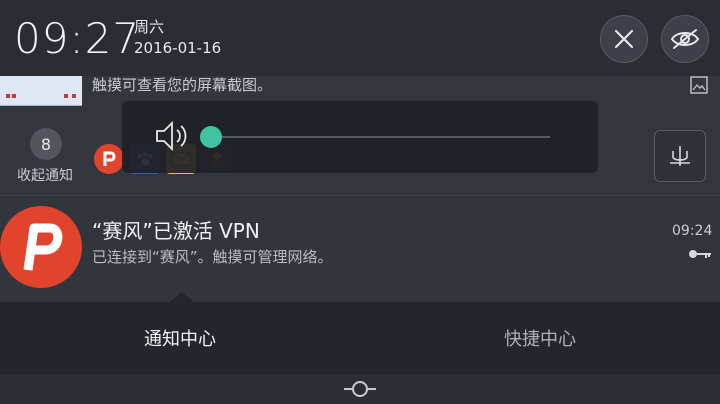 The height and width of the screenshot is (404, 720). Describe the element at coordinates (699, 85) in the screenshot. I see `image-icon` at that location.